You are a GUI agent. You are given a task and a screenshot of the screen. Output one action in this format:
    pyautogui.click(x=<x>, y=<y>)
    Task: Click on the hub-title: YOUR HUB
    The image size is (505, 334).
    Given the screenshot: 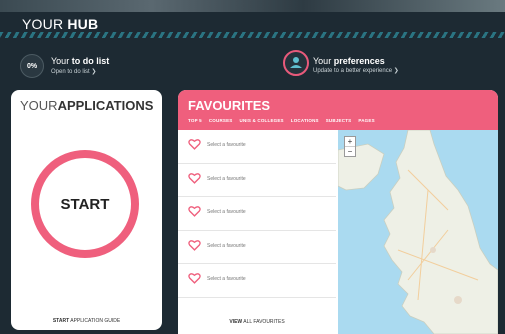 What is the action you would take?
    pyautogui.click(x=60, y=24)
    